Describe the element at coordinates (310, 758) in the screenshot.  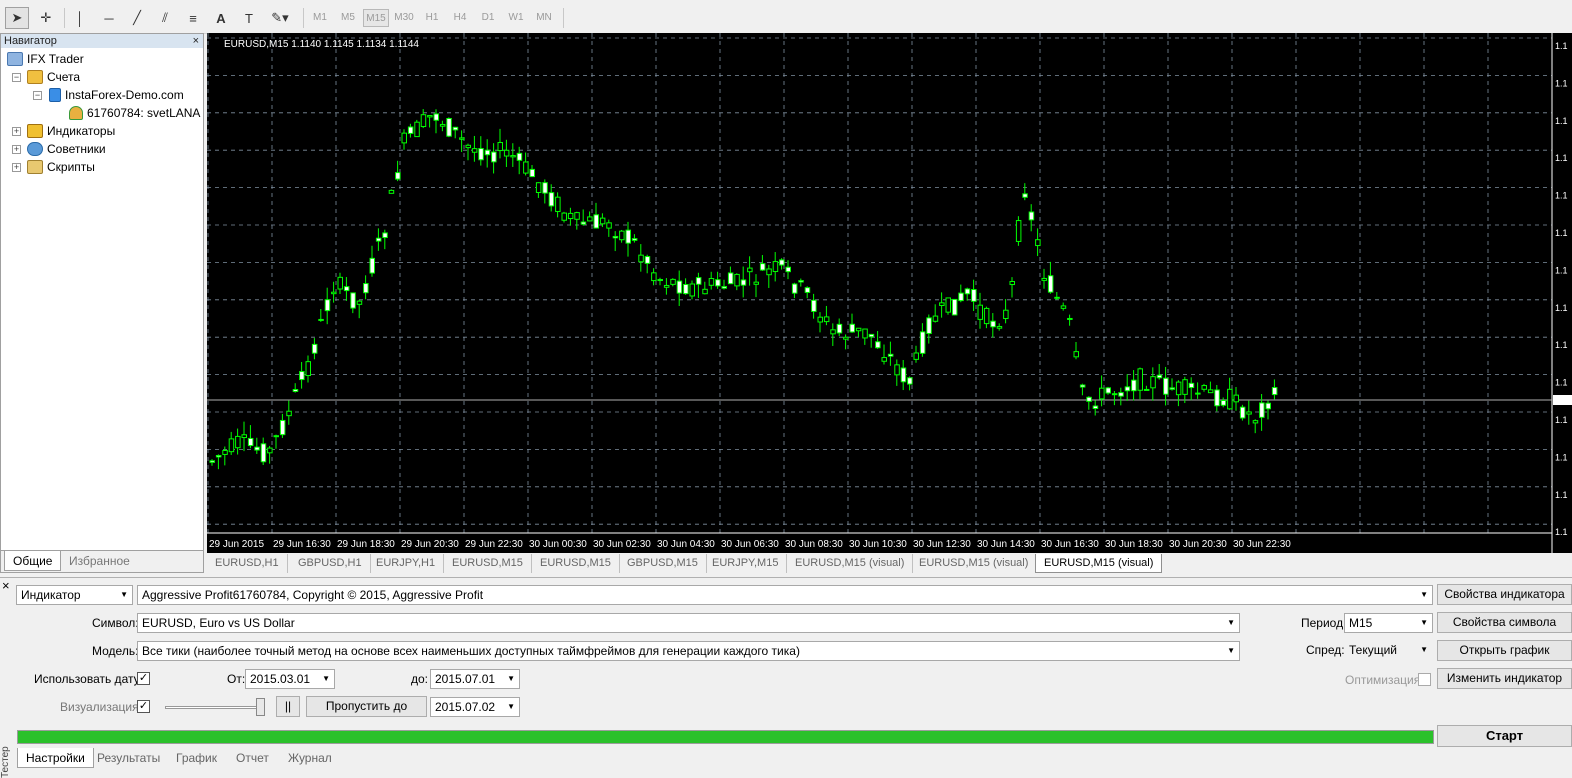
I see `tab-journal: Журнал` at that location.